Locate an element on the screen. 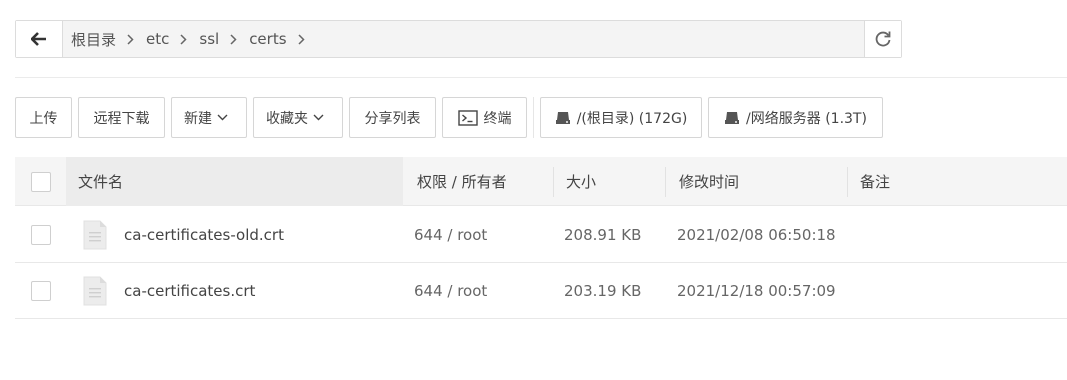 The height and width of the screenshot is (380, 1067). upload-button: 上传 is located at coordinates (43, 117).